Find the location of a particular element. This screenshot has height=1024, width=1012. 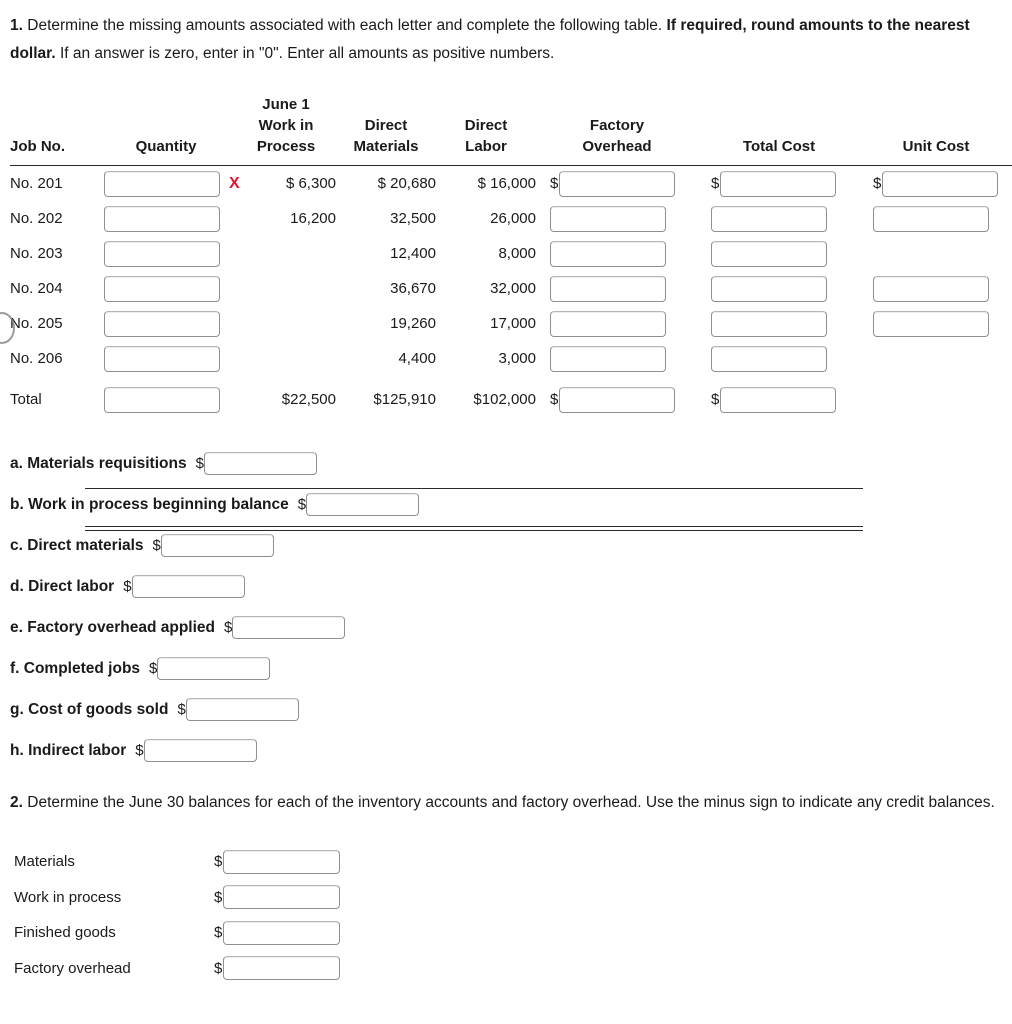

fo-header-line-1: Factory is located at coordinates (617, 125).